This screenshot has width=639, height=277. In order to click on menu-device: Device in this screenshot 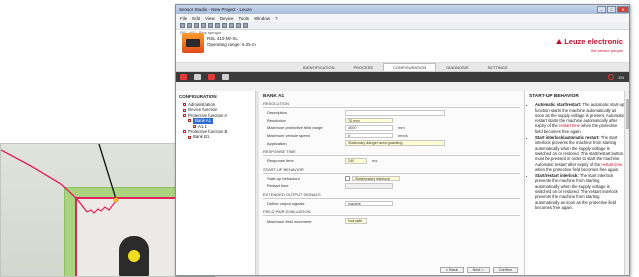, I will do `click(227, 18)`.